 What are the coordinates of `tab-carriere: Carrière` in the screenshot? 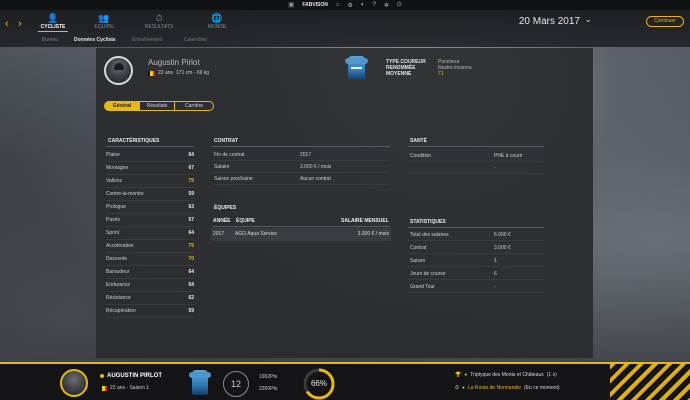 It's located at (194, 106).